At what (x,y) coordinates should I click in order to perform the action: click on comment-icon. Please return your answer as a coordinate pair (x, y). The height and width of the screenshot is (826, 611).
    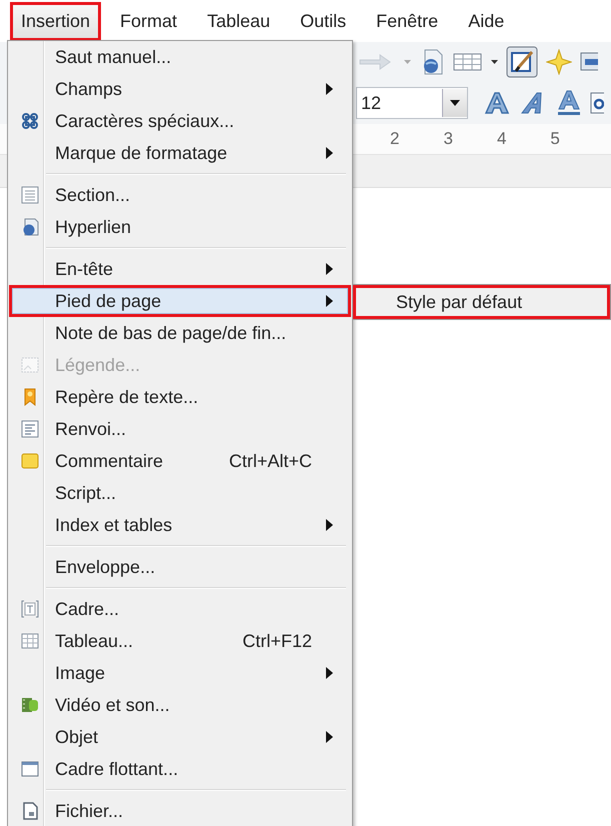
    Looking at the image, I should click on (30, 461).